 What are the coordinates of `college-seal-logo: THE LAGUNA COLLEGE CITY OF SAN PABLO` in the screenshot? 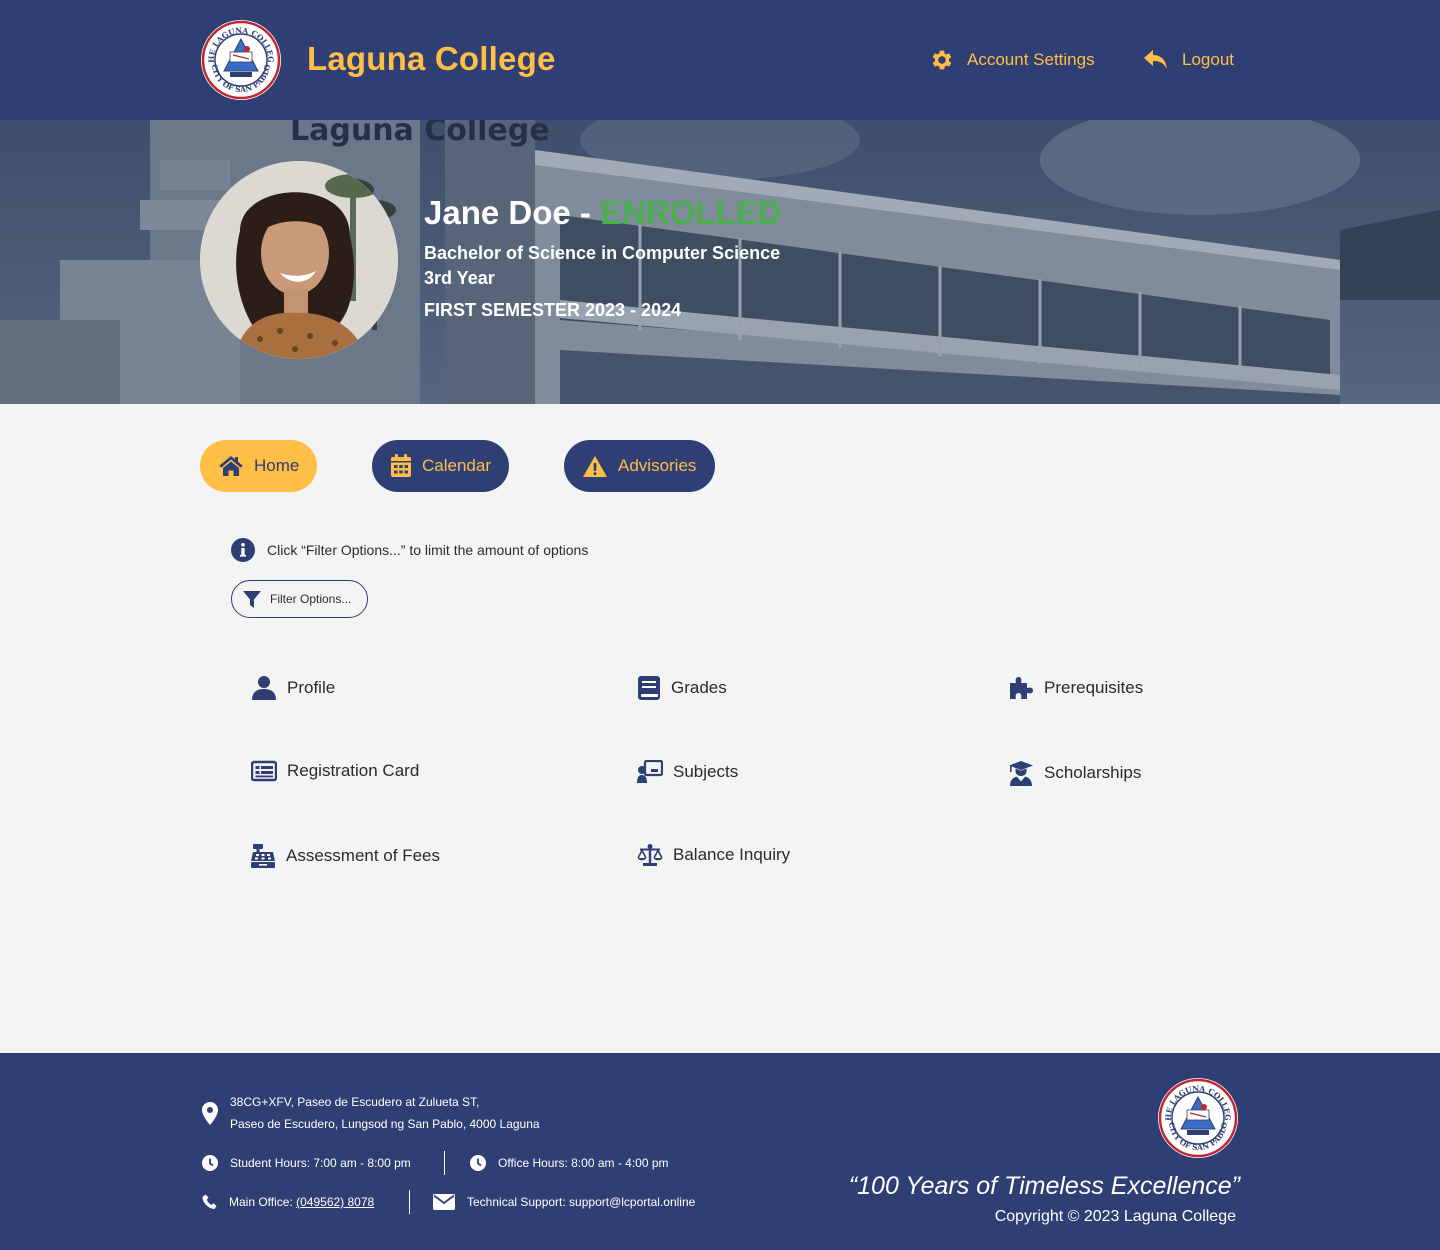 It's located at (241, 60).